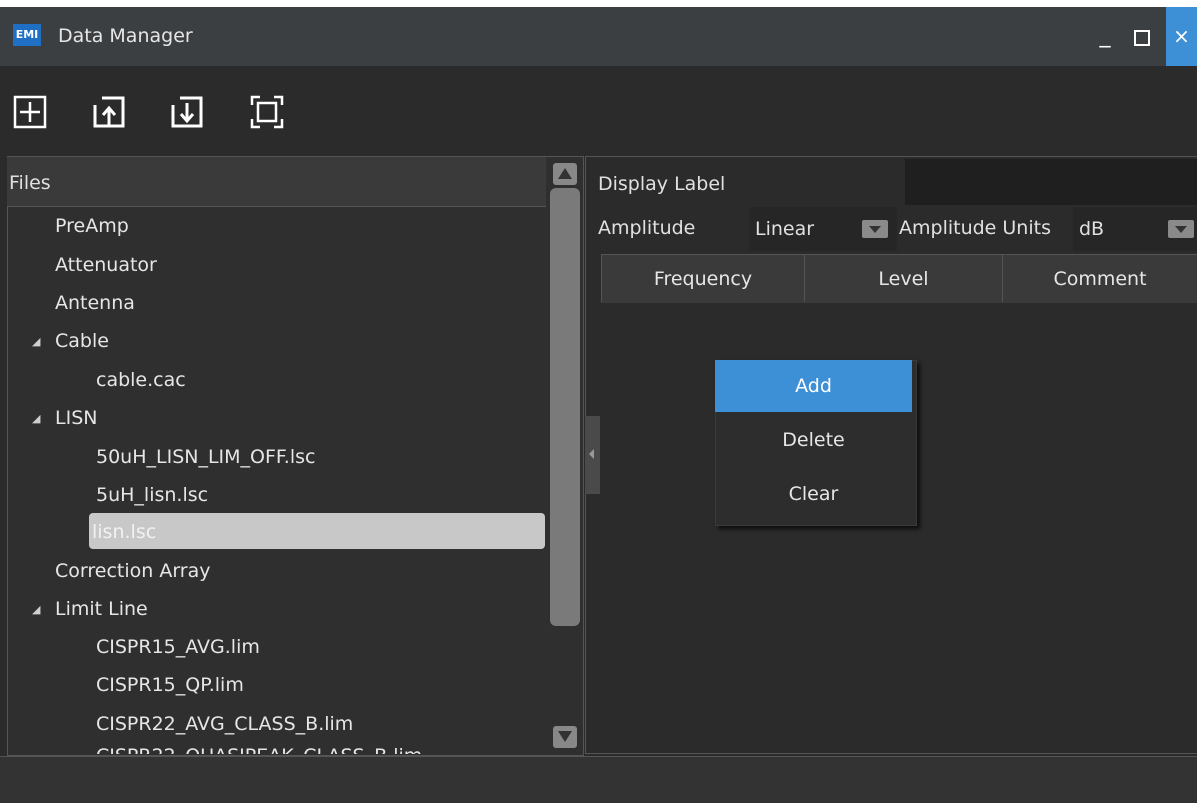  Describe the element at coordinates (813, 494) in the screenshot. I see `context-menu-clear: Clear` at that location.